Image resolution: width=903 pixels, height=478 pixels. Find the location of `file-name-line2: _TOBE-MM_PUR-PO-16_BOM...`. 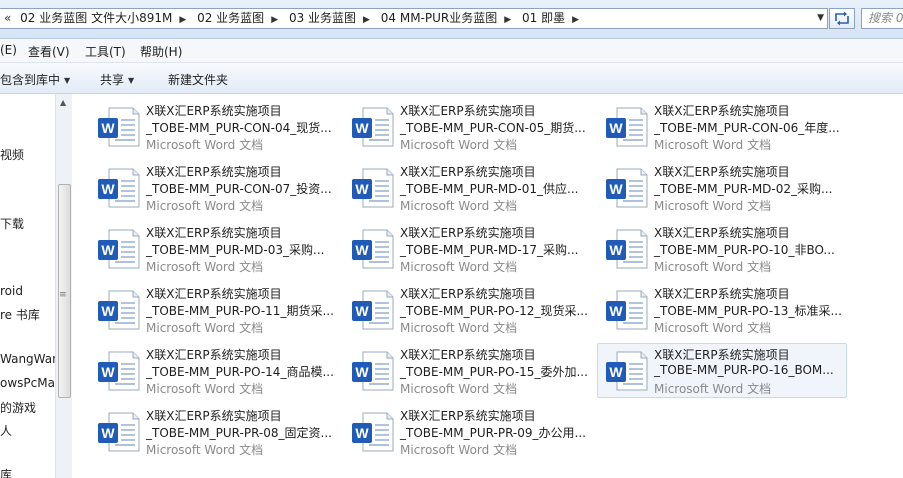

file-name-line2: _TOBE-MM_PUR-PO-16_BOM... is located at coordinates (744, 370).